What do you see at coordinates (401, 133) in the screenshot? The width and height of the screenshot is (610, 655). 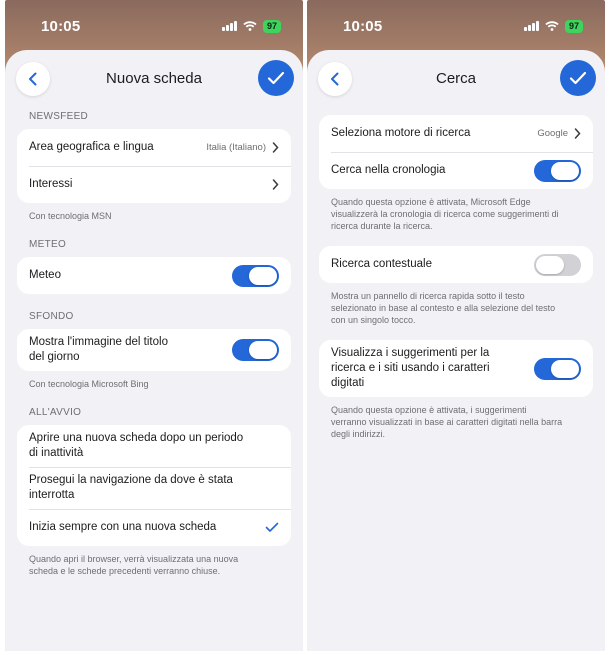 I see `row-label: Seleziona motore di ricerca` at bounding box center [401, 133].